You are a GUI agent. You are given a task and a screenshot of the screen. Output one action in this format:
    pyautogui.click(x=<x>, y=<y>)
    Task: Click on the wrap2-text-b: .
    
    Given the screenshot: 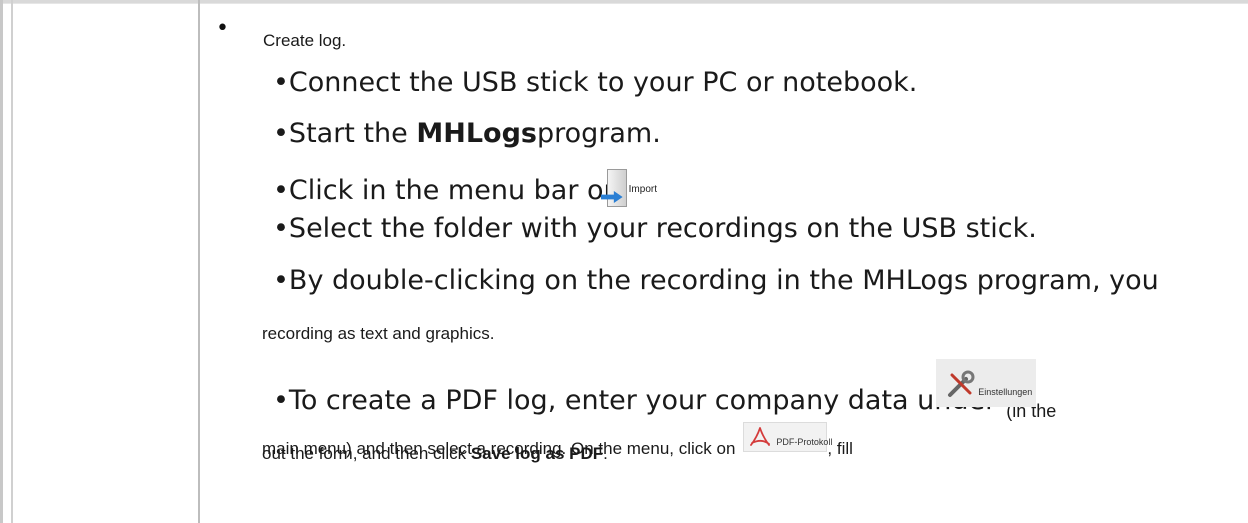 What is the action you would take?
    pyautogui.click(x=605, y=453)
    